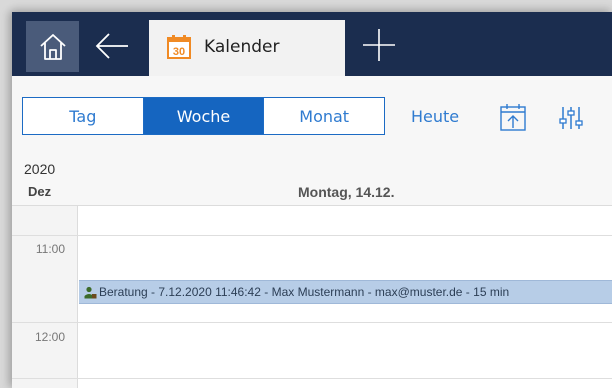 The width and height of the screenshot is (612, 388). I want to click on arrow-left-icon, so click(111, 46).